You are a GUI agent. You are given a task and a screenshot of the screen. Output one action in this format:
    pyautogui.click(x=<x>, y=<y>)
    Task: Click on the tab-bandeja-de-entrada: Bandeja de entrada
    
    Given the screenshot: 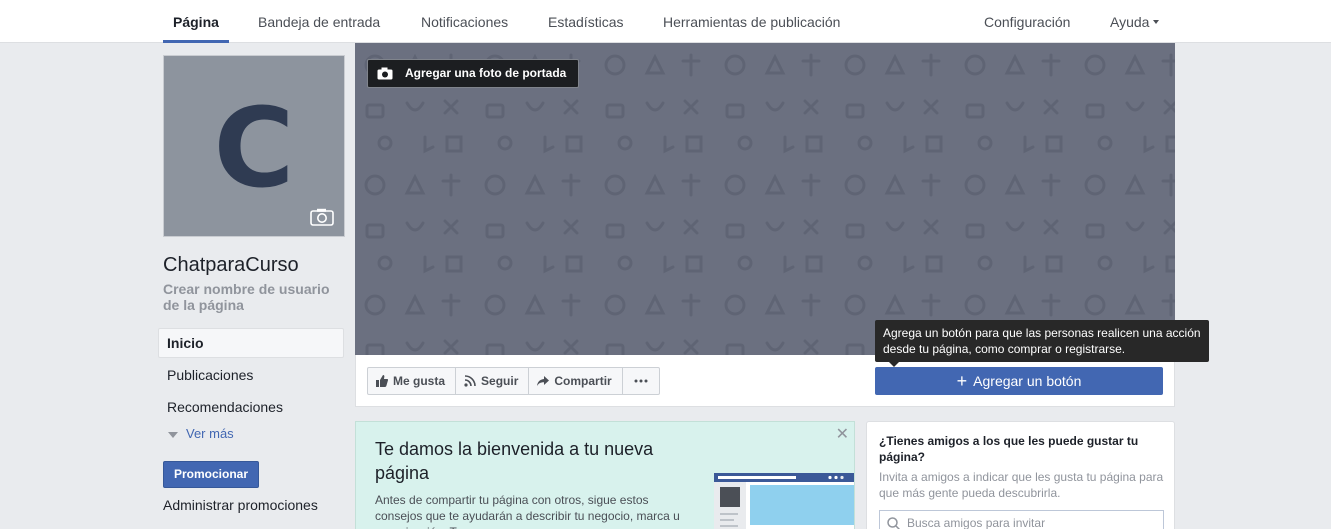 What is the action you would take?
    pyautogui.click(x=319, y=21)
    